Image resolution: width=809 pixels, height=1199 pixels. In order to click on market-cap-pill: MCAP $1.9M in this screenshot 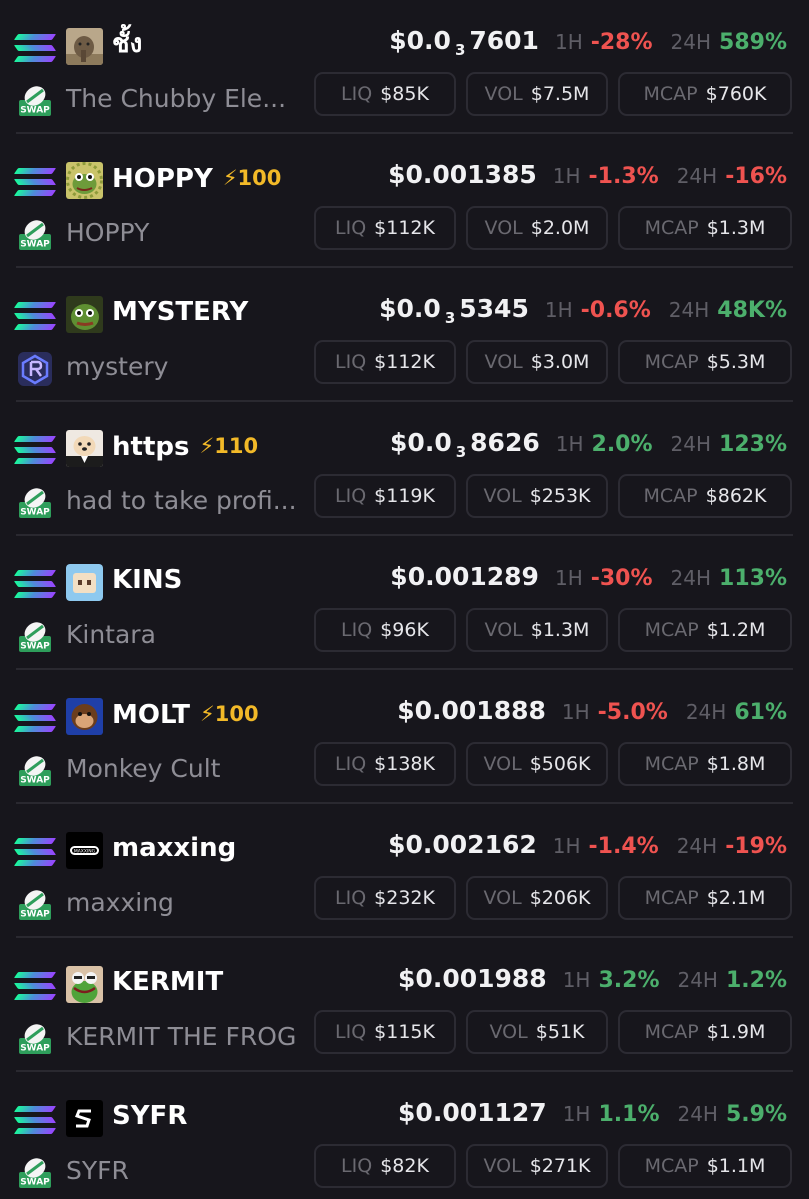, I will do `click(705, 1032)`.